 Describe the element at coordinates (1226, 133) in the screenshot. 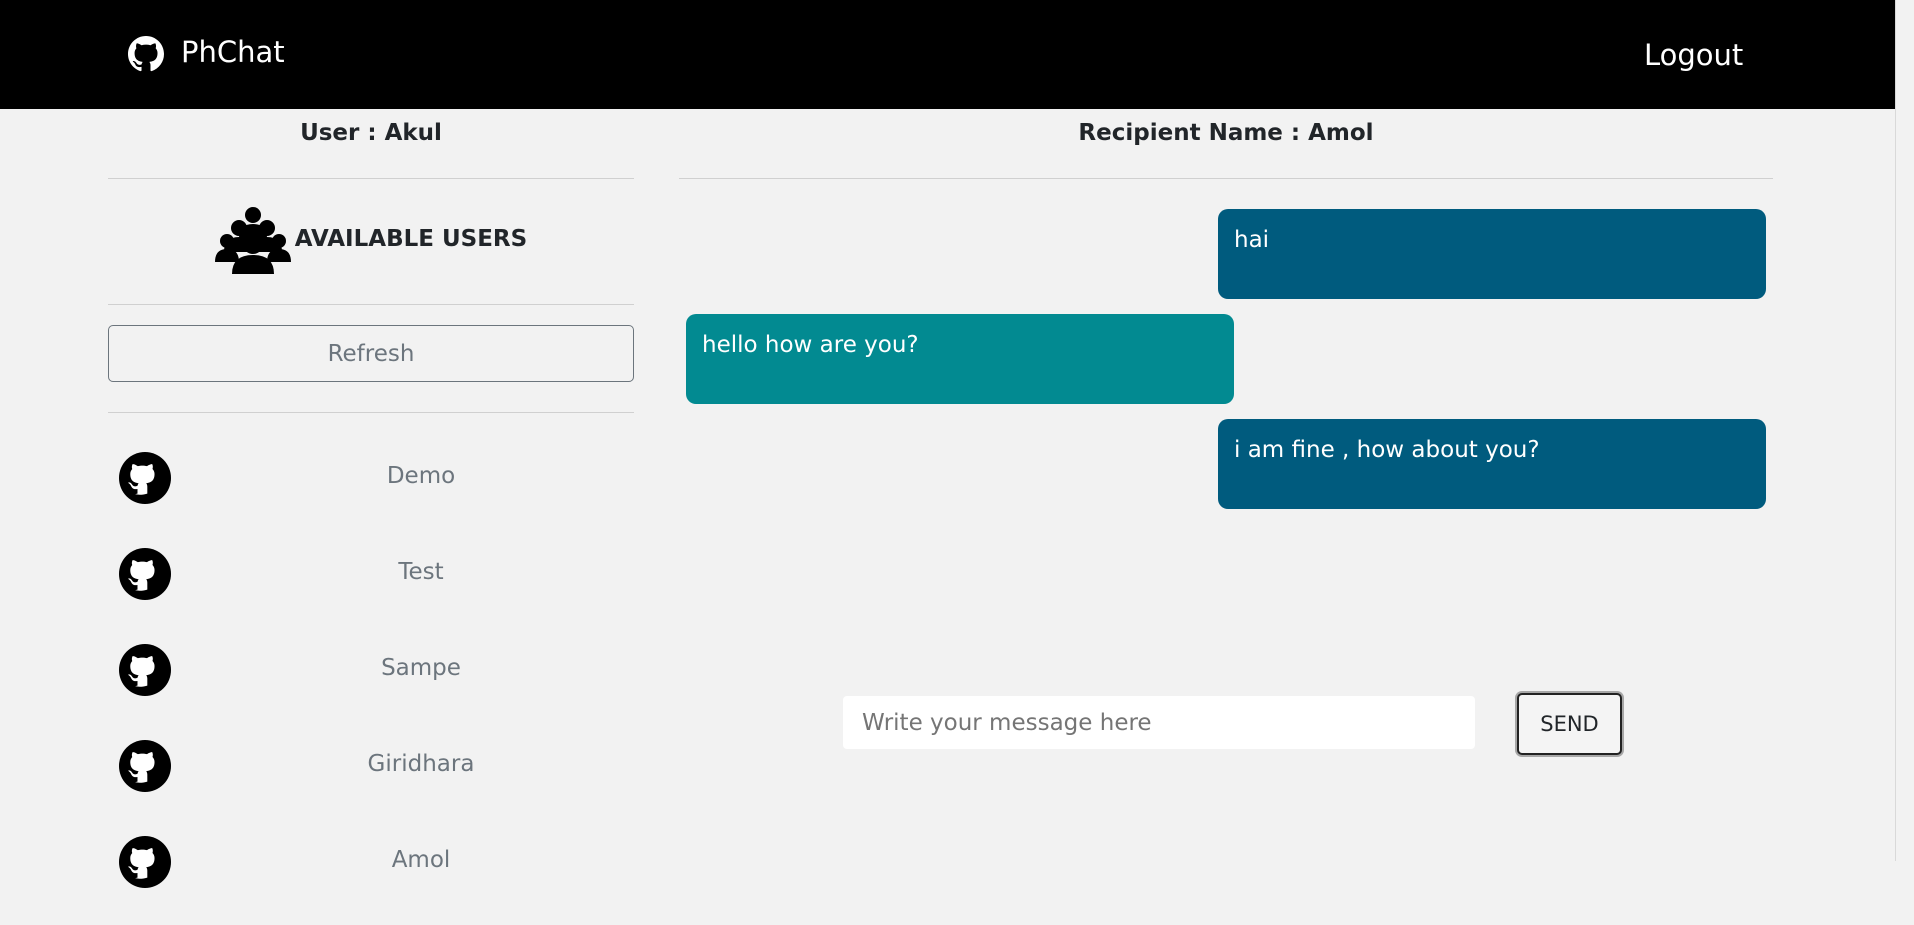

I see `recipient-title: Recipient Name : Amol` at that location.